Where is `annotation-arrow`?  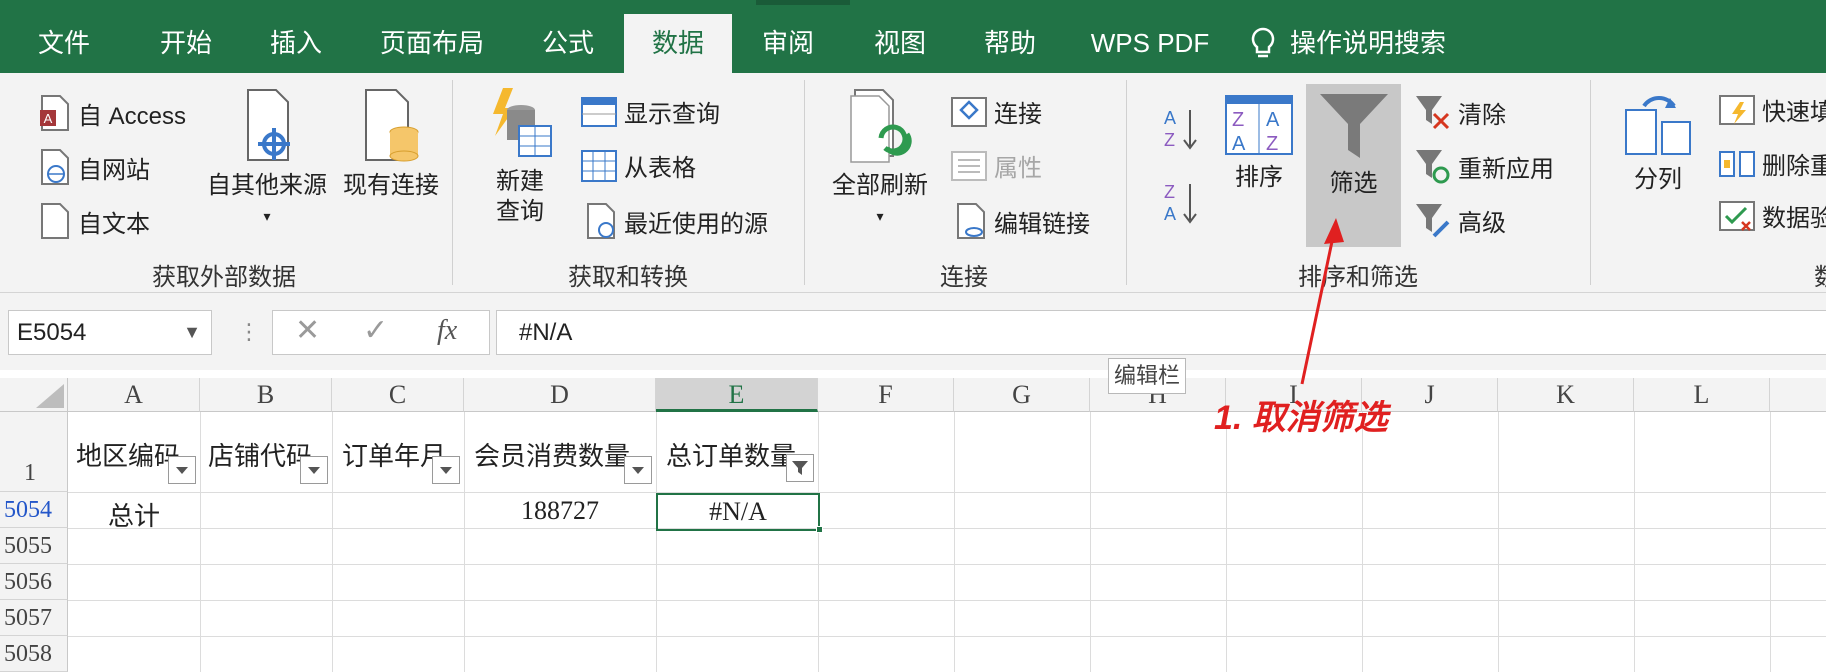
annotation-arrow is located at coordinates (1322, 301).